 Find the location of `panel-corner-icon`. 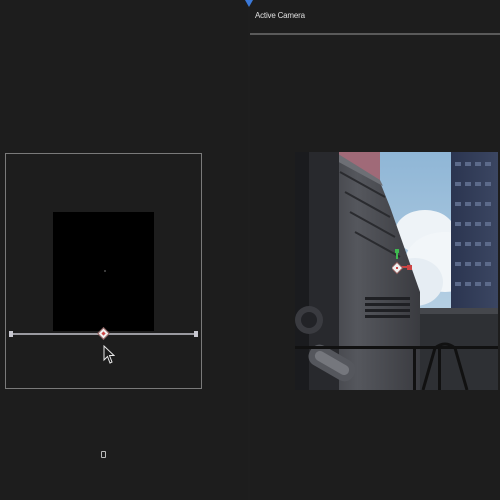

panel-corner-icon is located at coordinates (249, 3).